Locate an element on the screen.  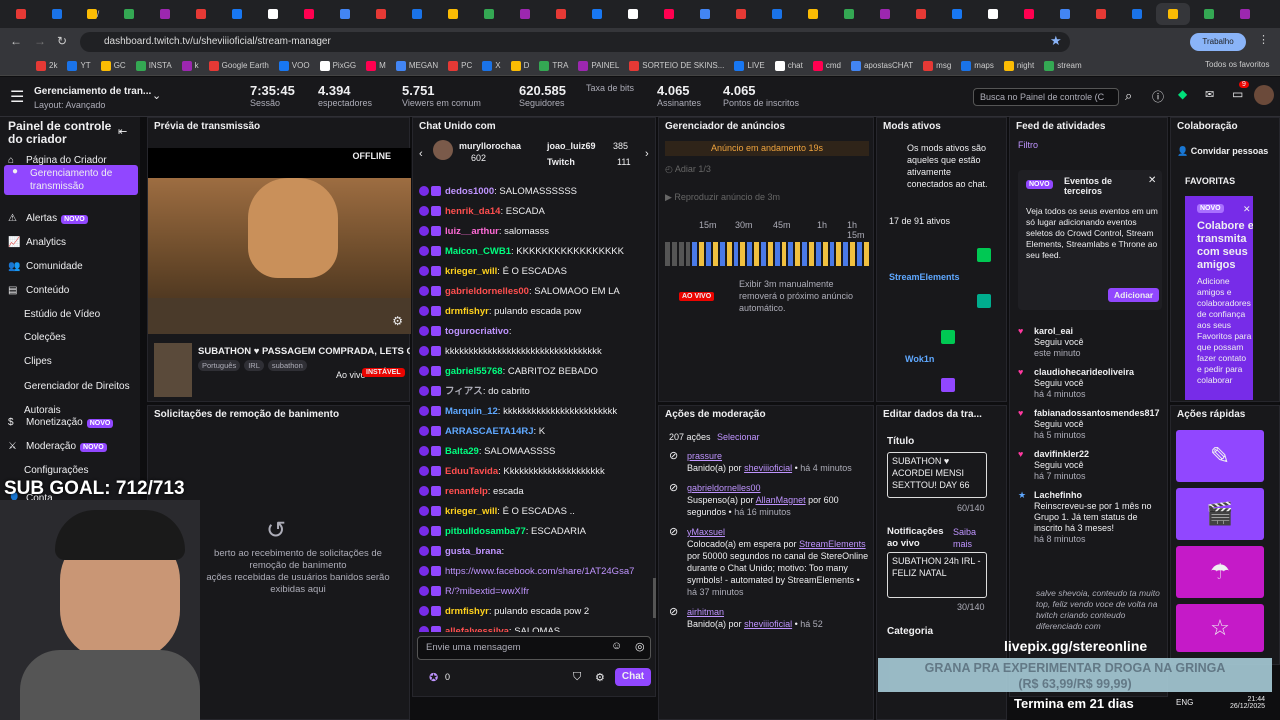
chat-username: gabriel55768 is located at coordinates (474, 371).